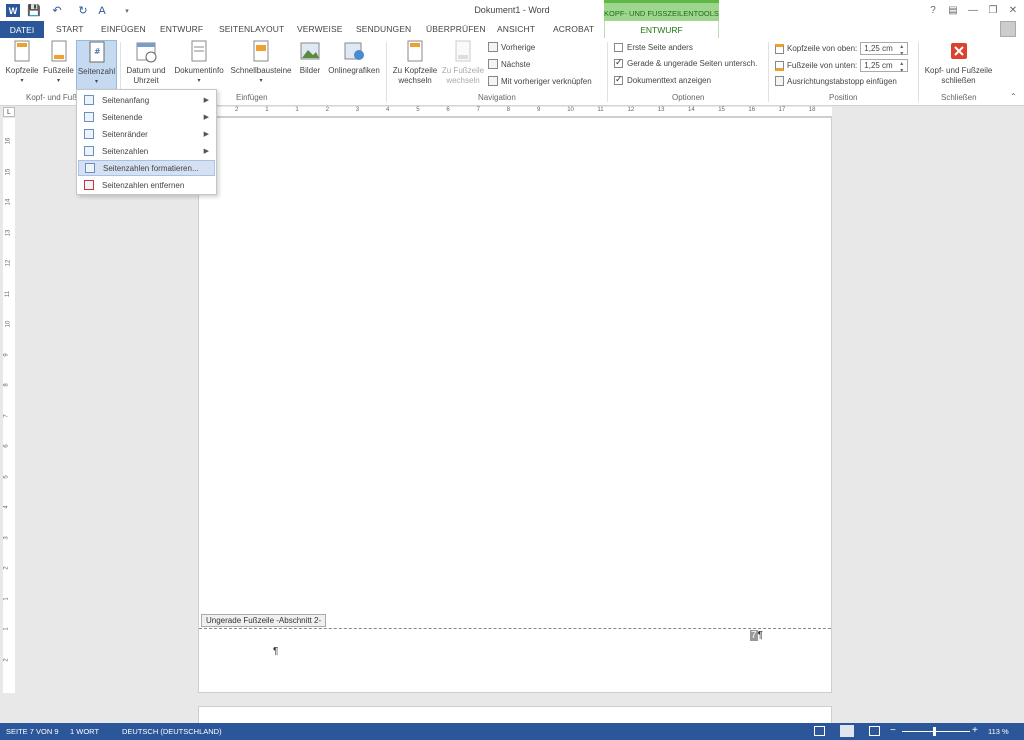  Describe the element at coordinates (181, 31) in the screenshot. I see `tab-entwurf: ENTWURF` at that location.